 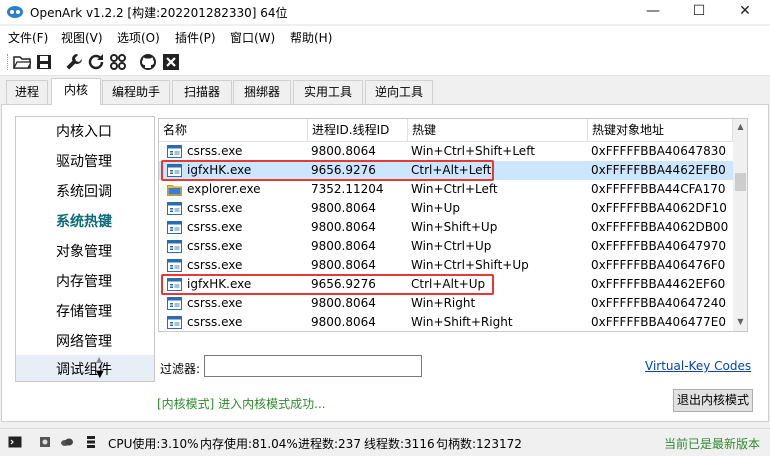 I want to click on table-header: 名称 进程ID.线程ID 热键 热键对象地址, so click(x=446, y=130).